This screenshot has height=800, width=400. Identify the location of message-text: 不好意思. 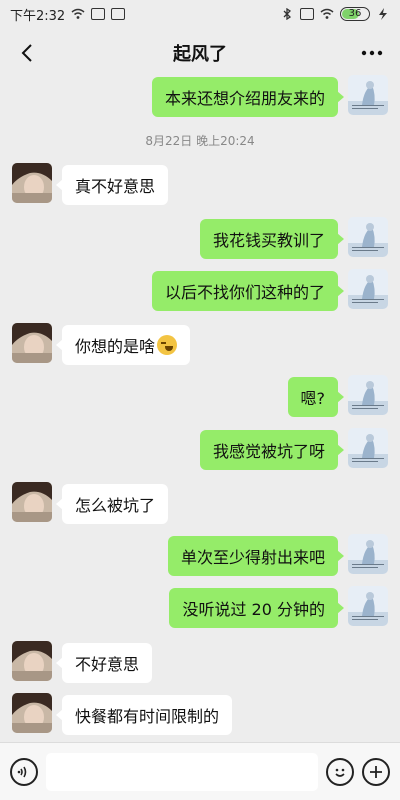
(107, 664).